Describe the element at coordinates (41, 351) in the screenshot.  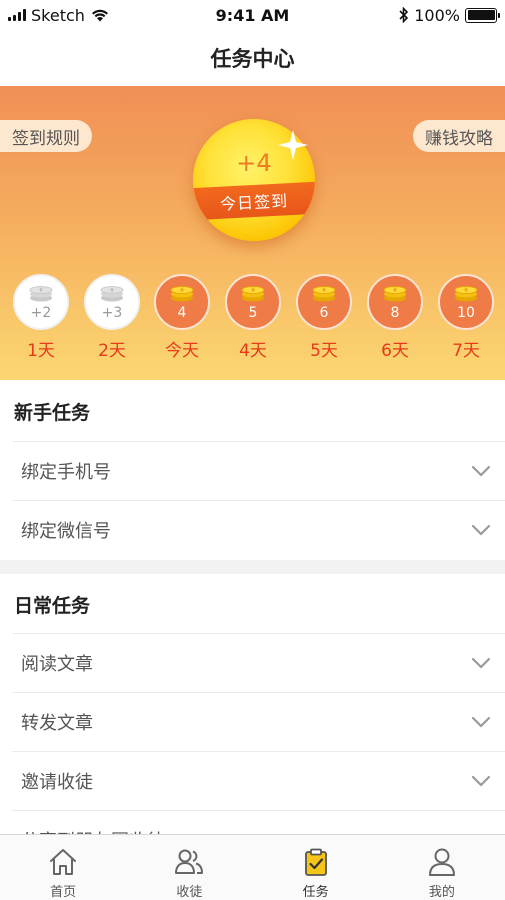
I see `day-label: 1天` at that location.